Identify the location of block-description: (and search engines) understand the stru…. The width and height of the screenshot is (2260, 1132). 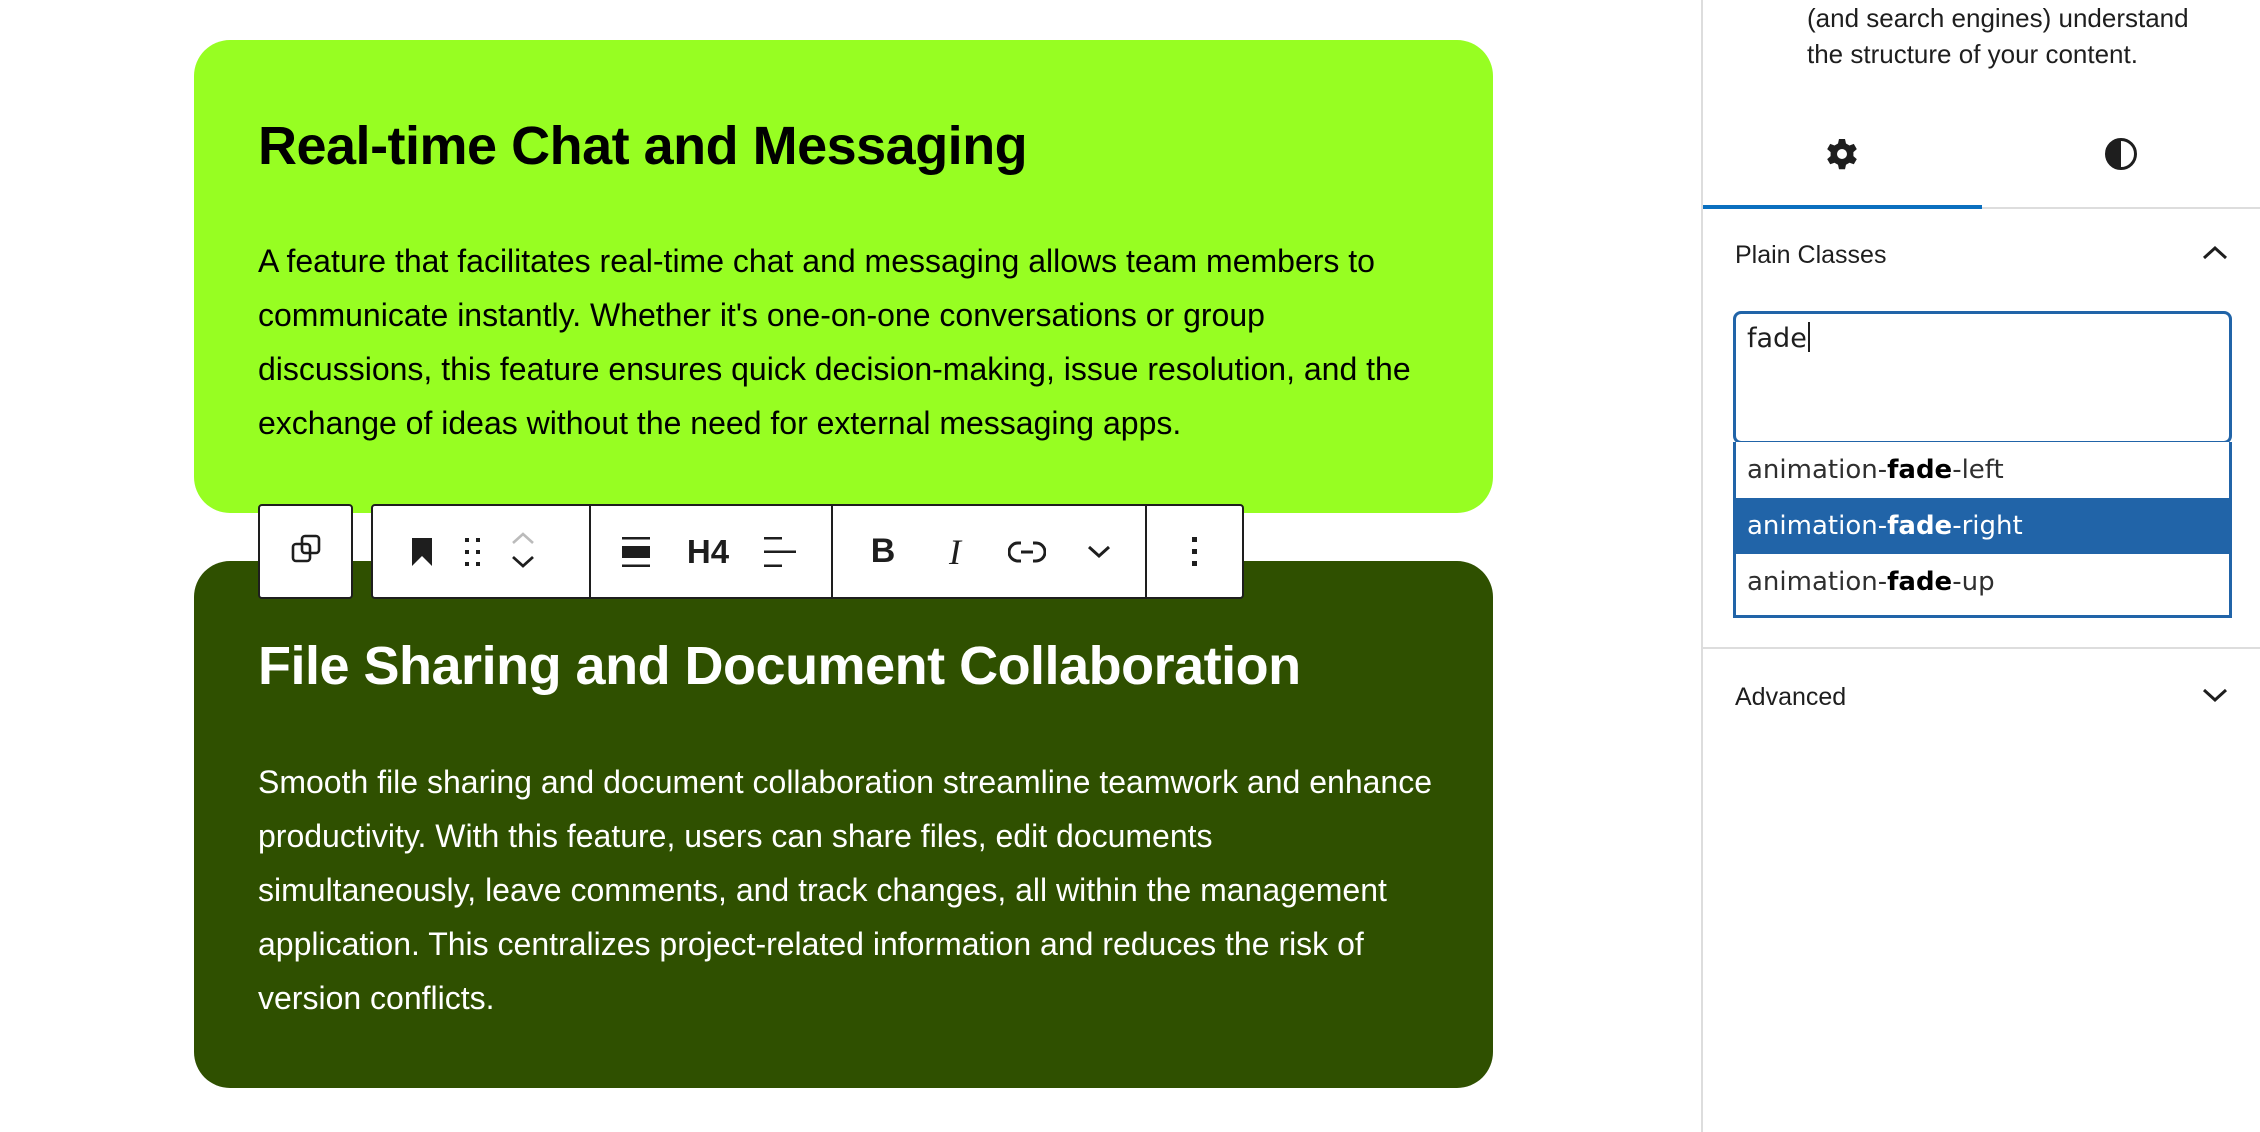
(1998, 36).